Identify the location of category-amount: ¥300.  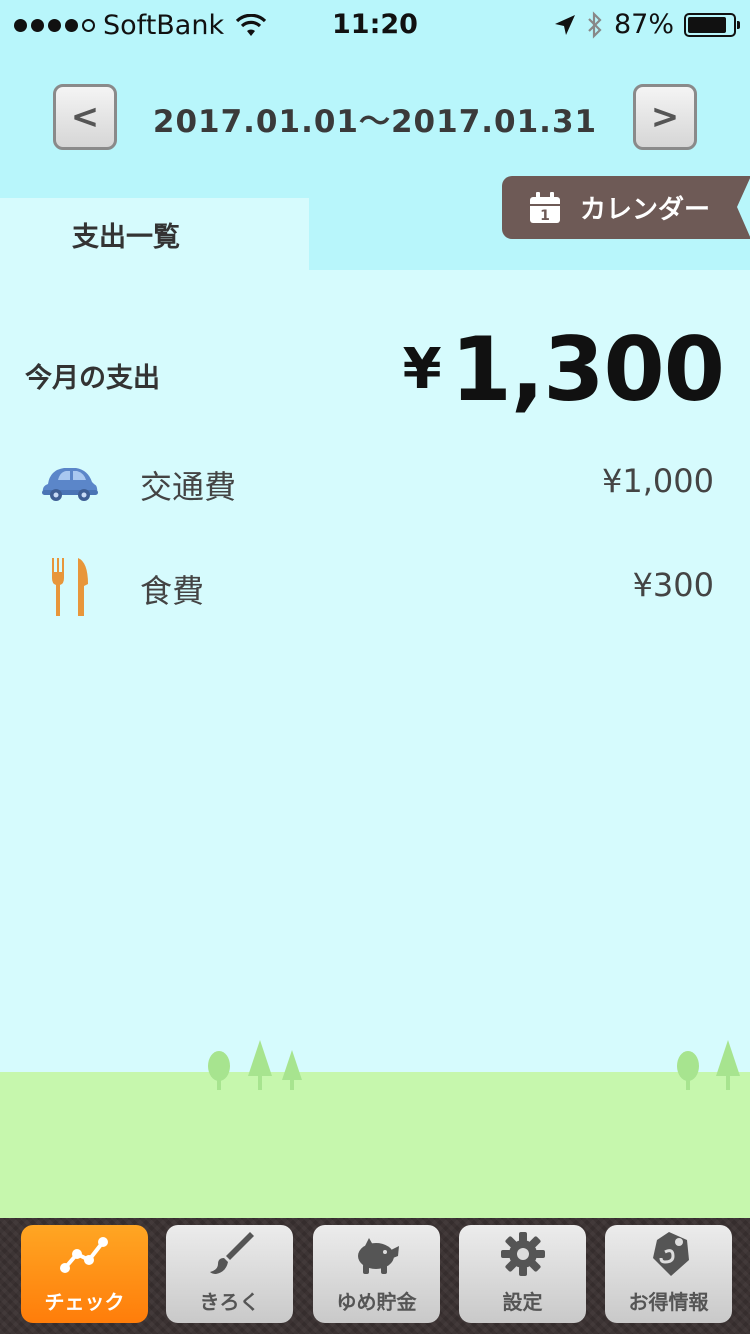
(673, 585).